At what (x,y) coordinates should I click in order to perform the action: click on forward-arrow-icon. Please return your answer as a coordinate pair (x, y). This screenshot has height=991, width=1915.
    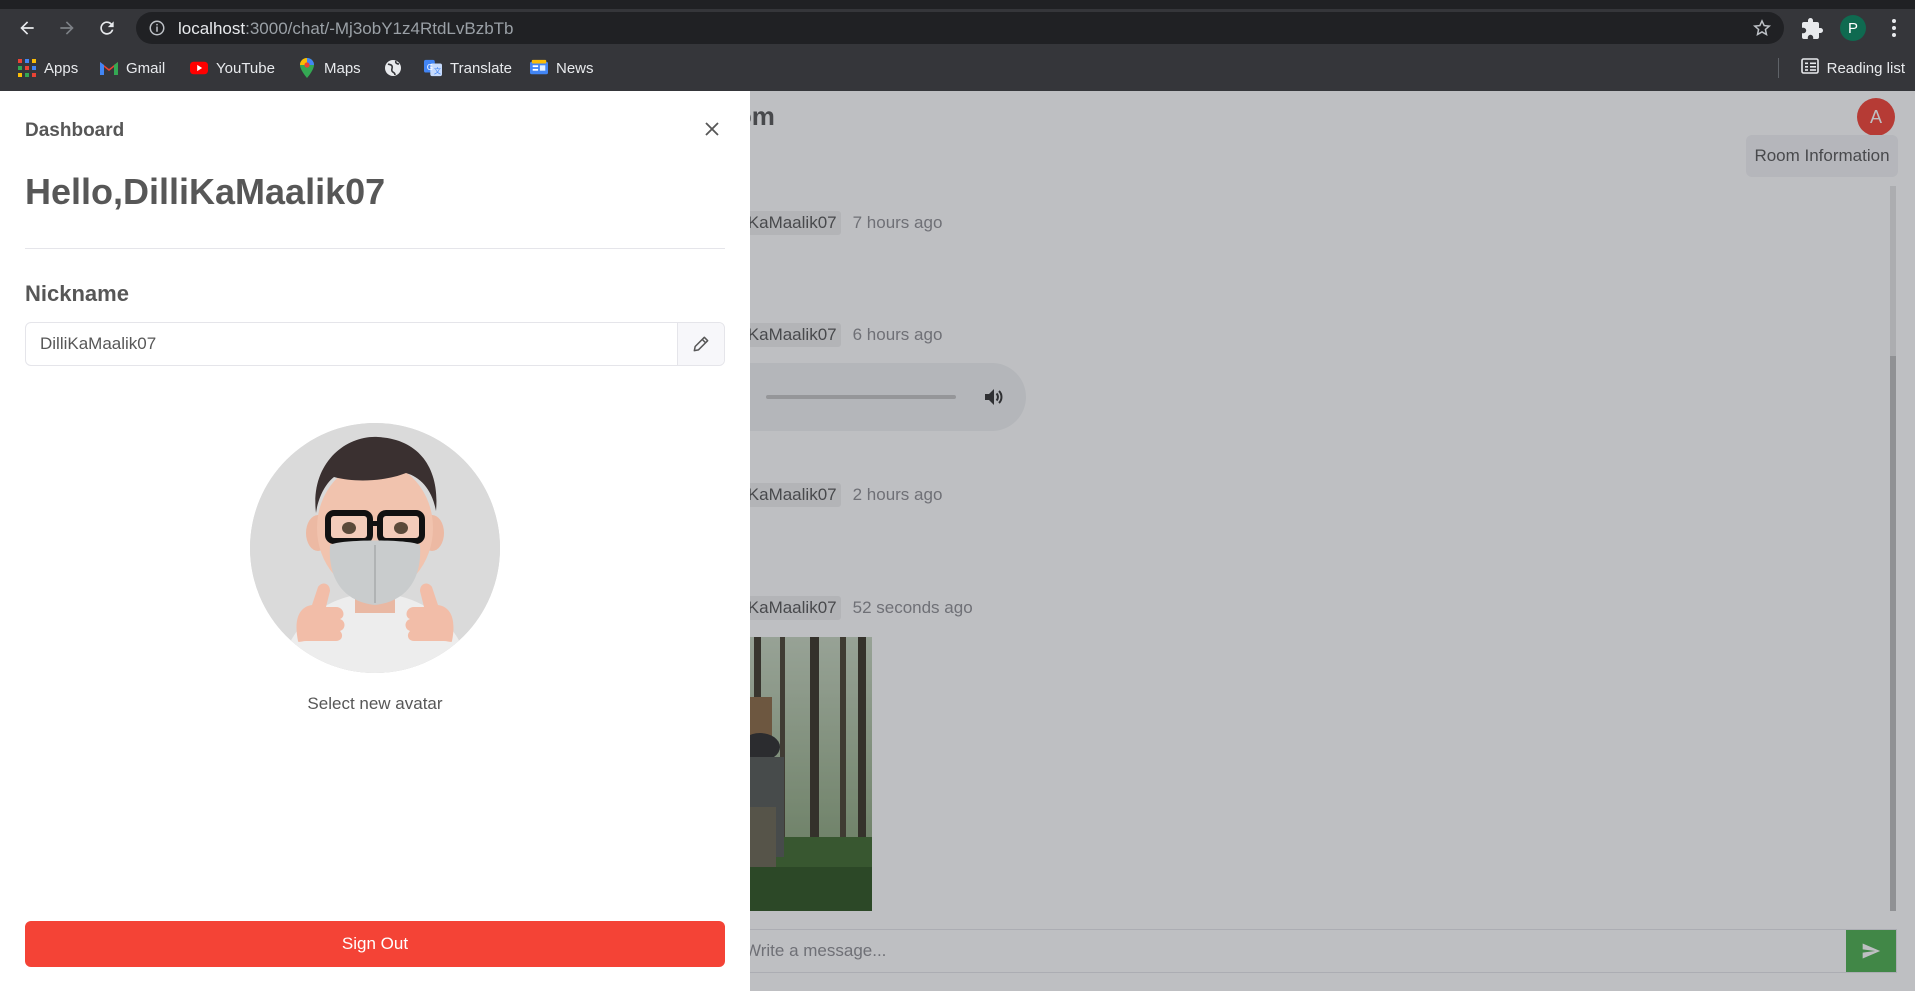
    Looking at the image, I should click on (67, 28).